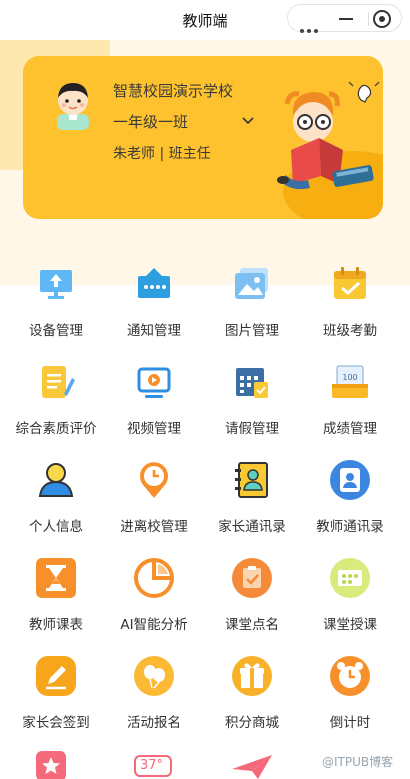 This screenshot has height=779, width=410. What do you see at coordinates (56, 578) in the screenshot?
I see `hourglass-icon` at bounding box center [56, 578].